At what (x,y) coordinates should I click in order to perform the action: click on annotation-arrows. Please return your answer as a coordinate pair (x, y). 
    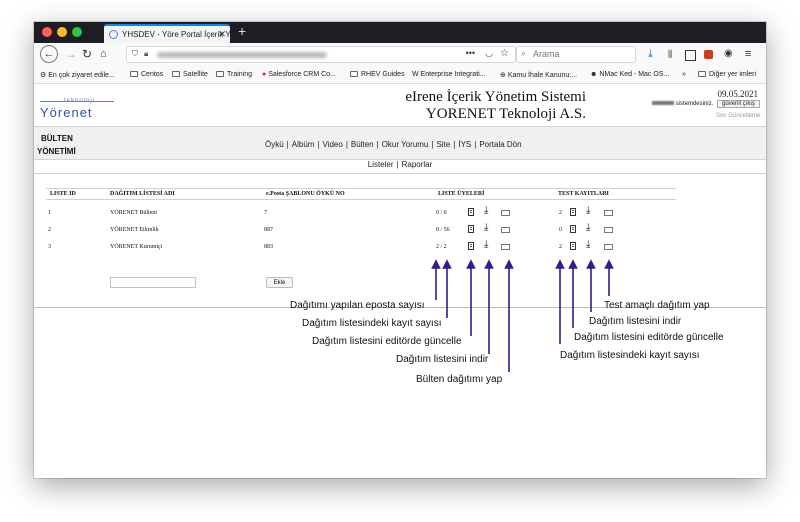
    Looking at the image, I should click on (522, 315).